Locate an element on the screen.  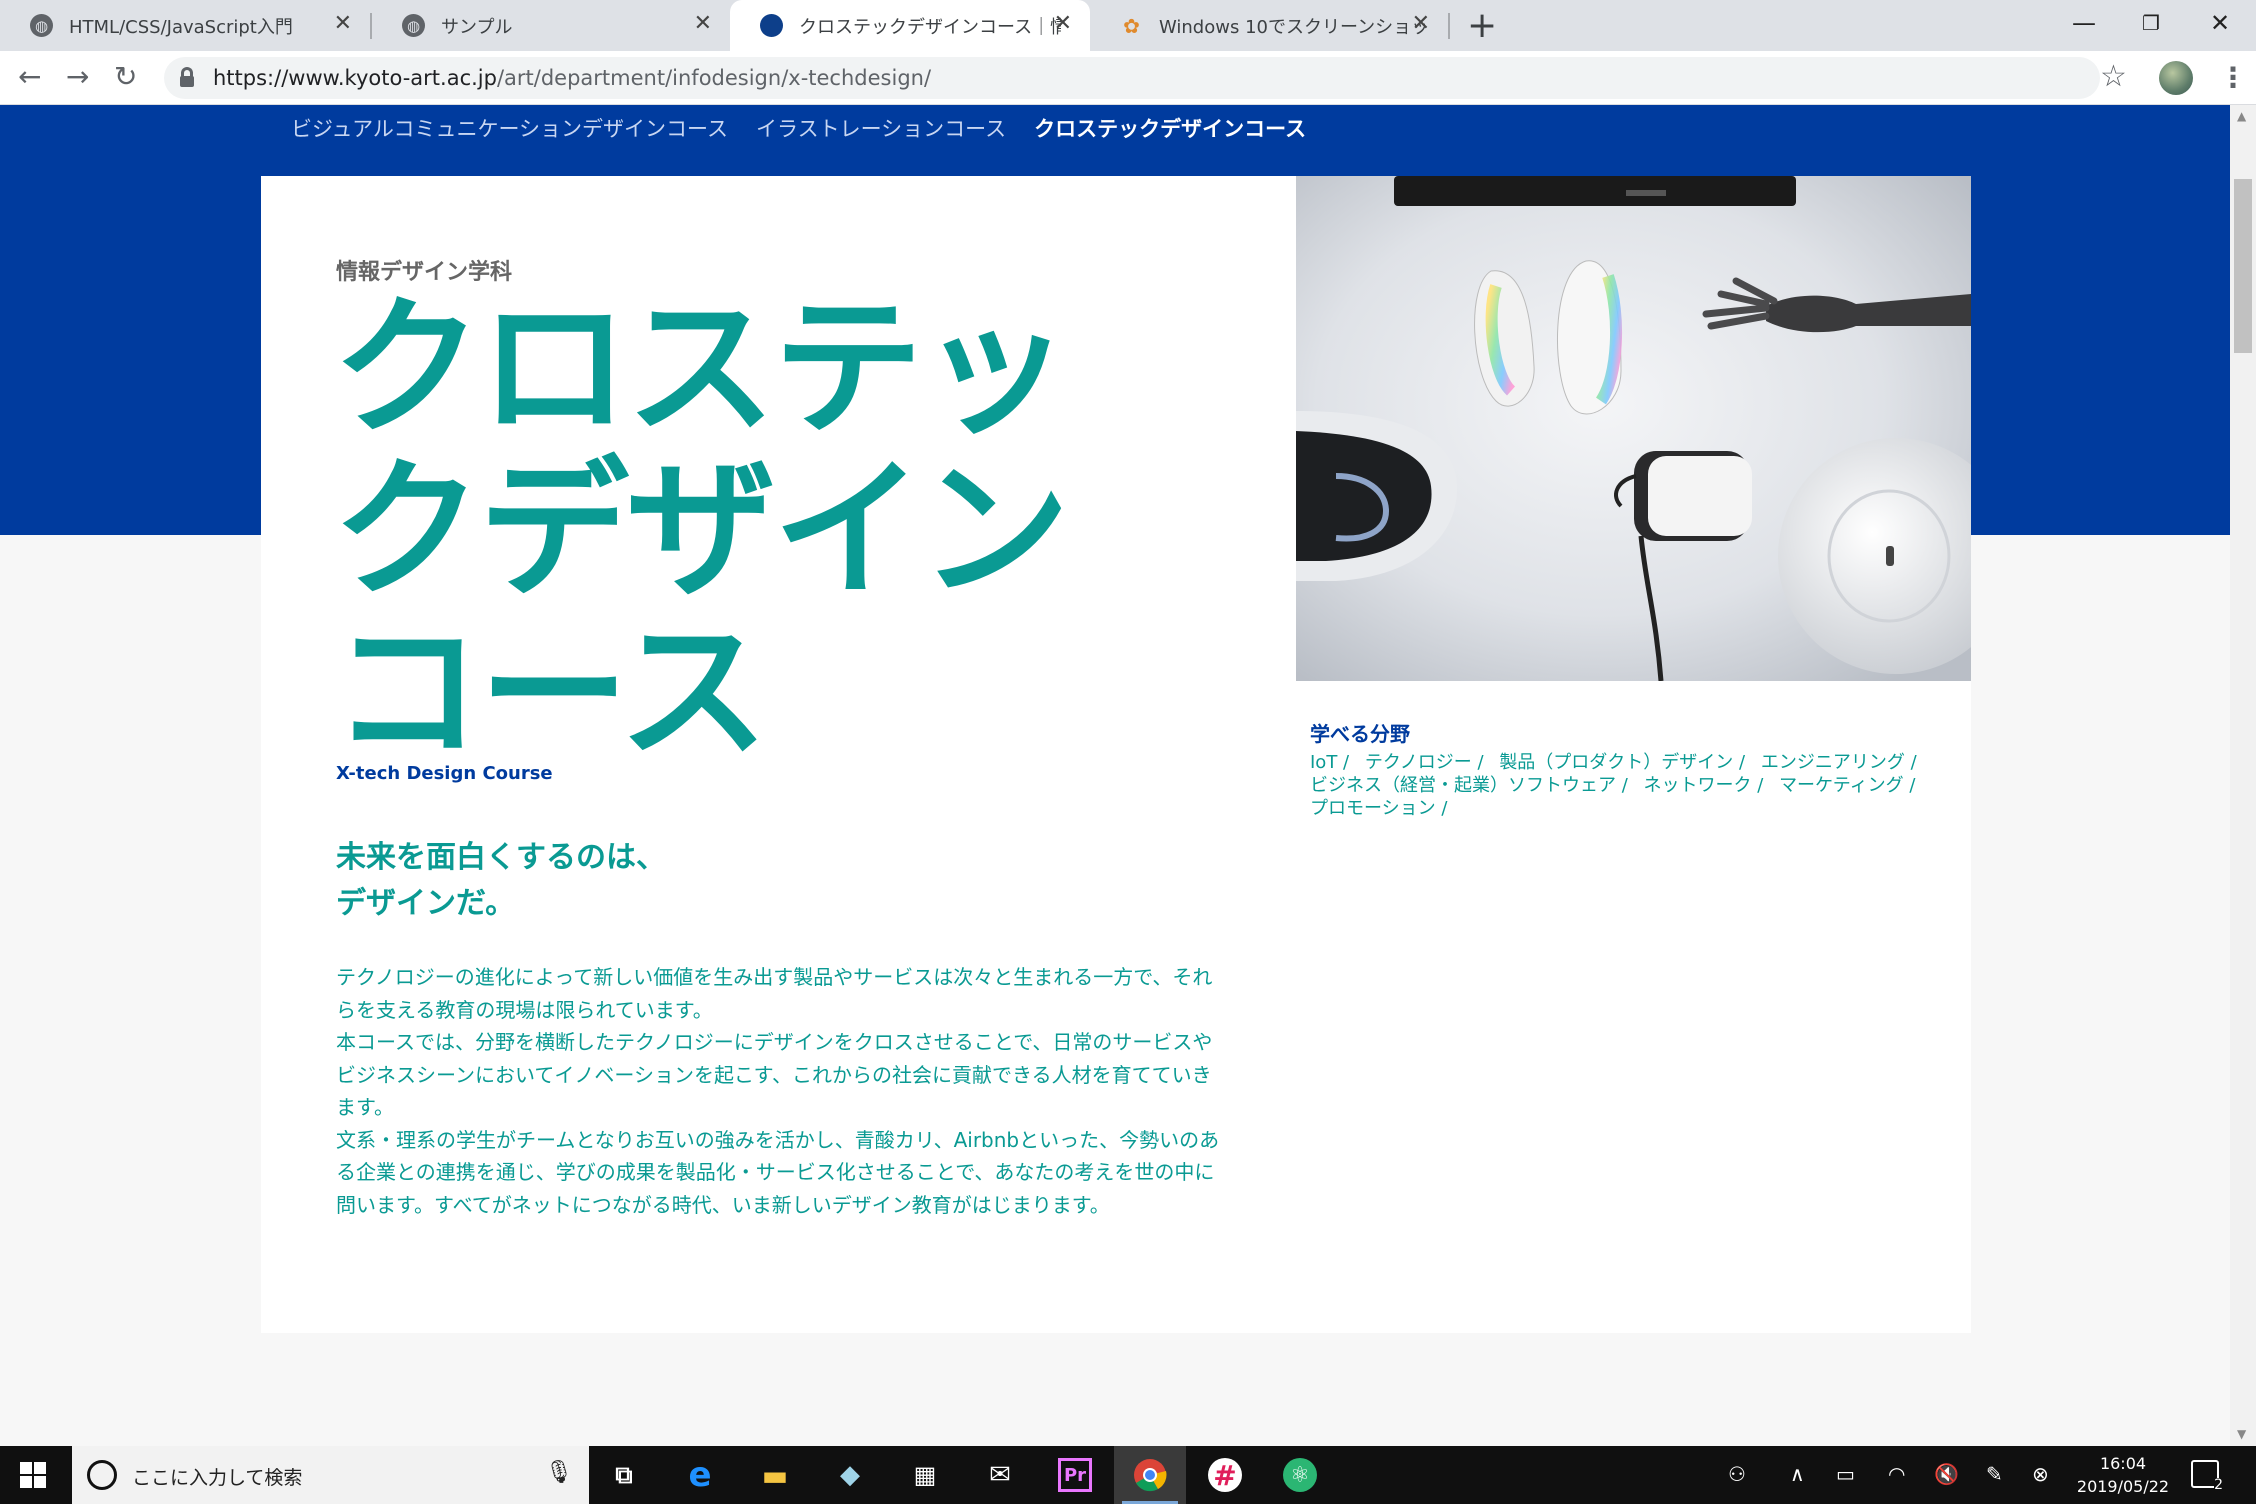
page-title: クロステックデザインコース is located at coordinates (701, 531).